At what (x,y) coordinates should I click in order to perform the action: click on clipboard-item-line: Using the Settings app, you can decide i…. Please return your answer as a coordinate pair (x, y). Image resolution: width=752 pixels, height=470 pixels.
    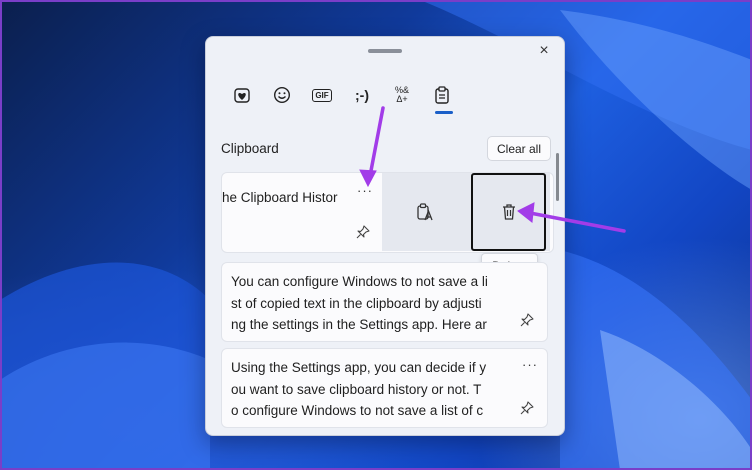
    Looking at the image, I should click on (359, 367).